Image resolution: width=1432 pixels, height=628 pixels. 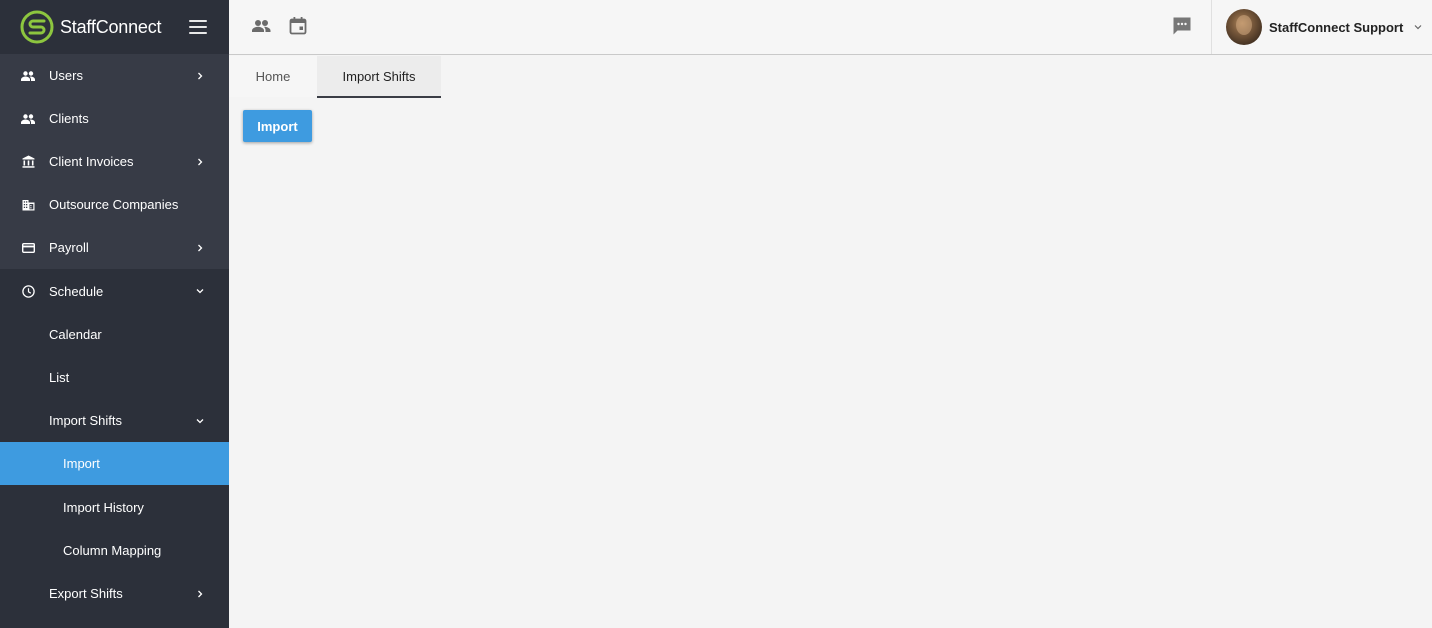 I want to click on sidebar-item-label: Column Mapping, so click(x=112, y=550).